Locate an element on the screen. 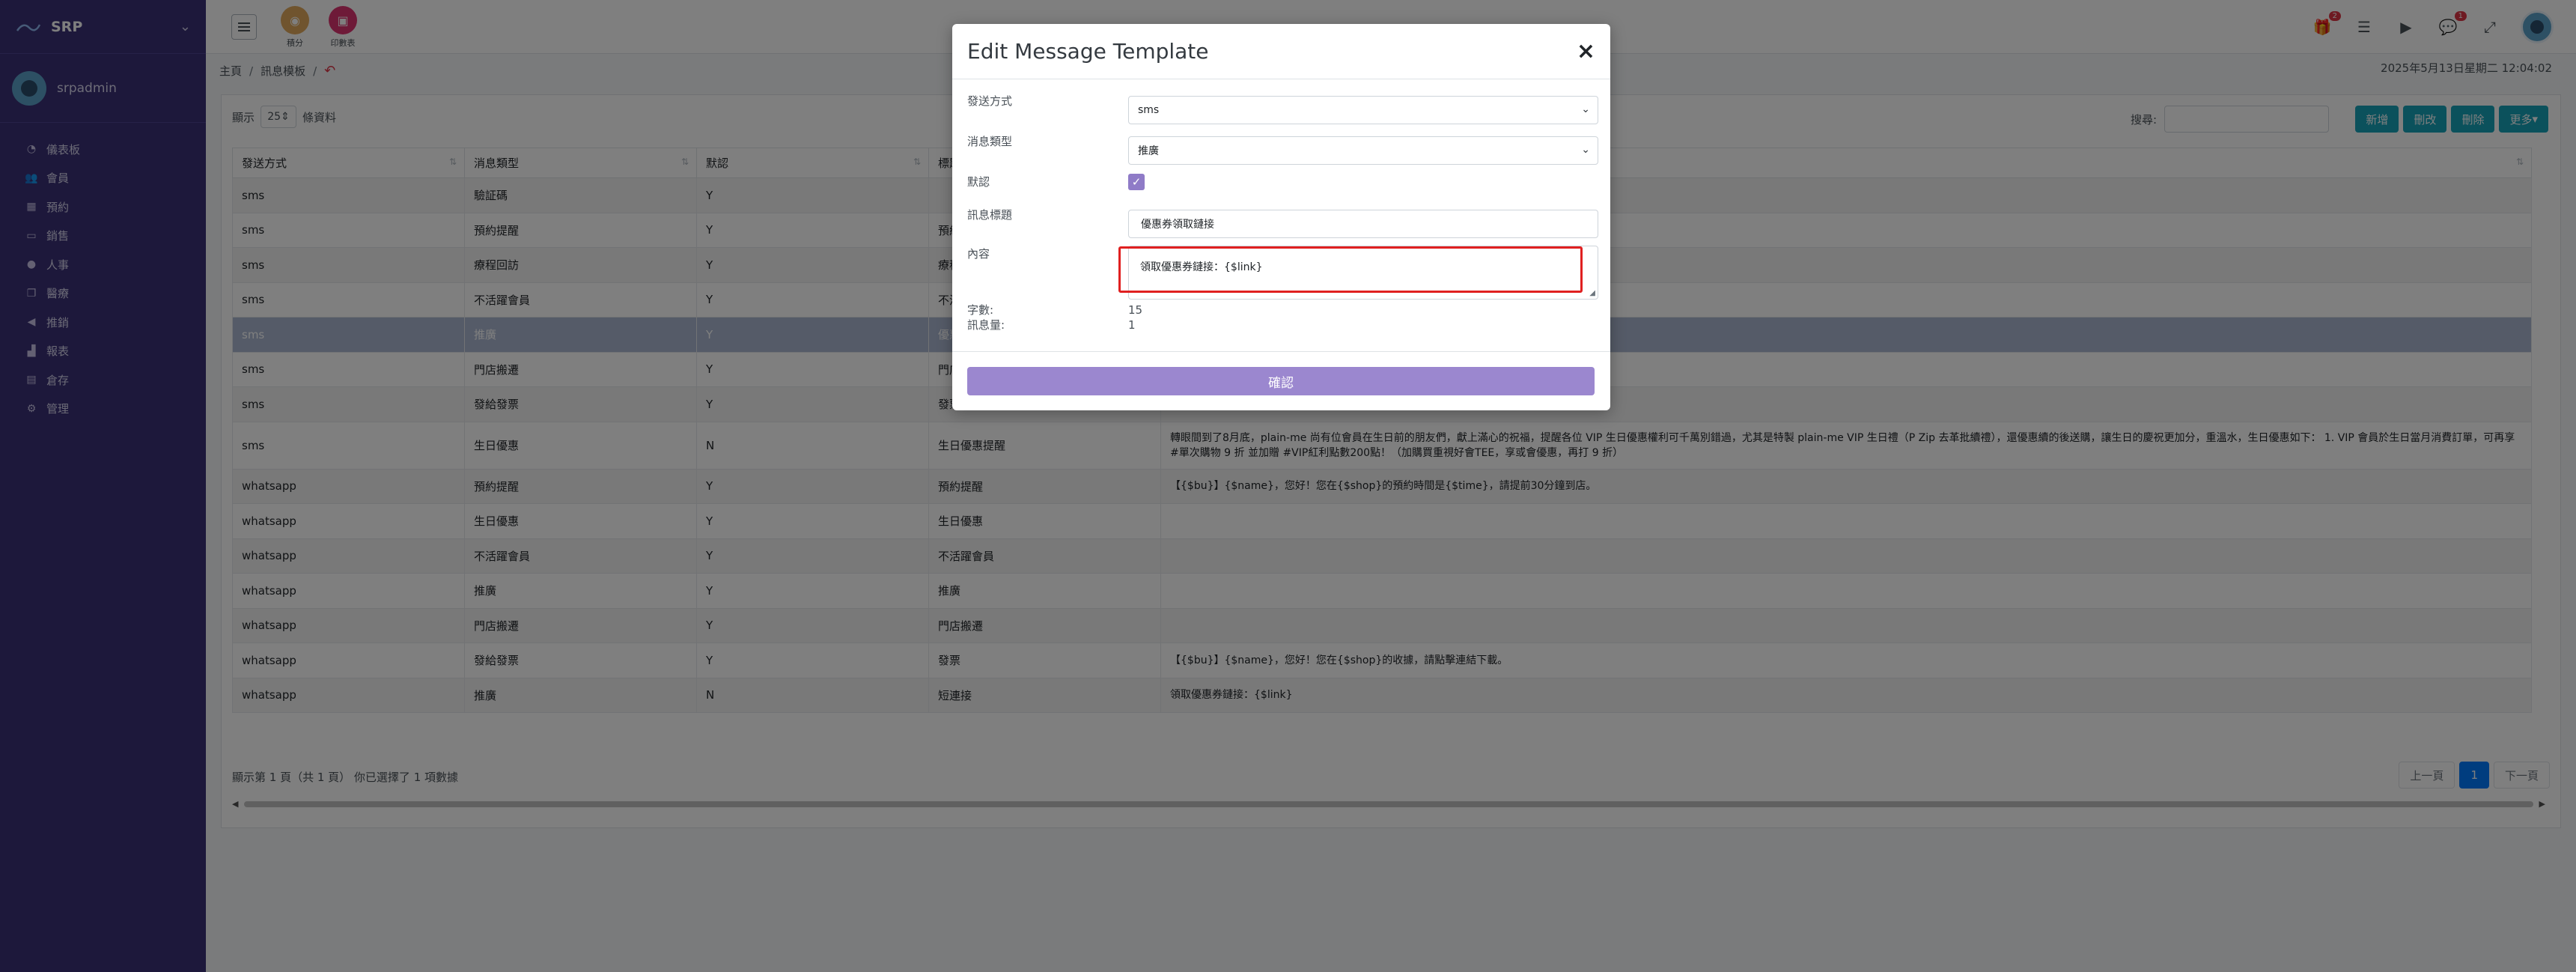 This screenshot has width=2576, height=972. close-icon: × is located at coordinates (1586, 51).